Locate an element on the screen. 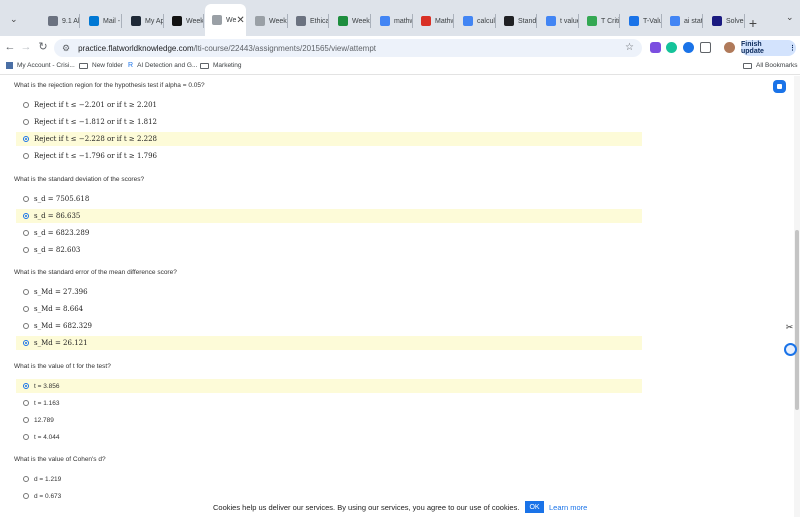  extension-puzzle-icon is located at coordinates (655, 47).